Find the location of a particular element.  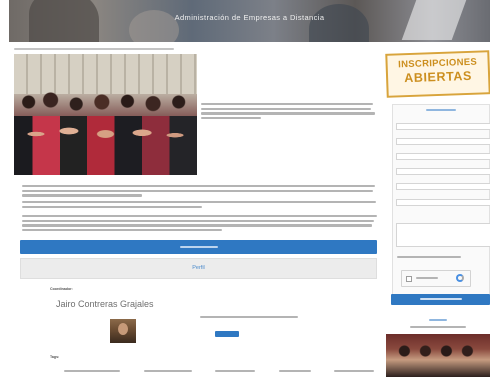

sidebar-photo is located at coordinates (438, 355).